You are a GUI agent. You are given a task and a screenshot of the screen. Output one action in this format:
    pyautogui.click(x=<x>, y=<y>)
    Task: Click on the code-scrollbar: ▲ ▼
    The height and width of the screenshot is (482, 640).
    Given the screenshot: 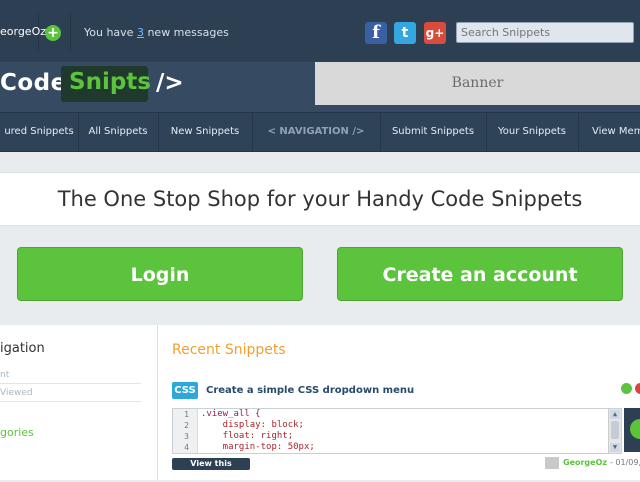 What is the action you would take?
    pyautogui.click(x=614, y=431)
    